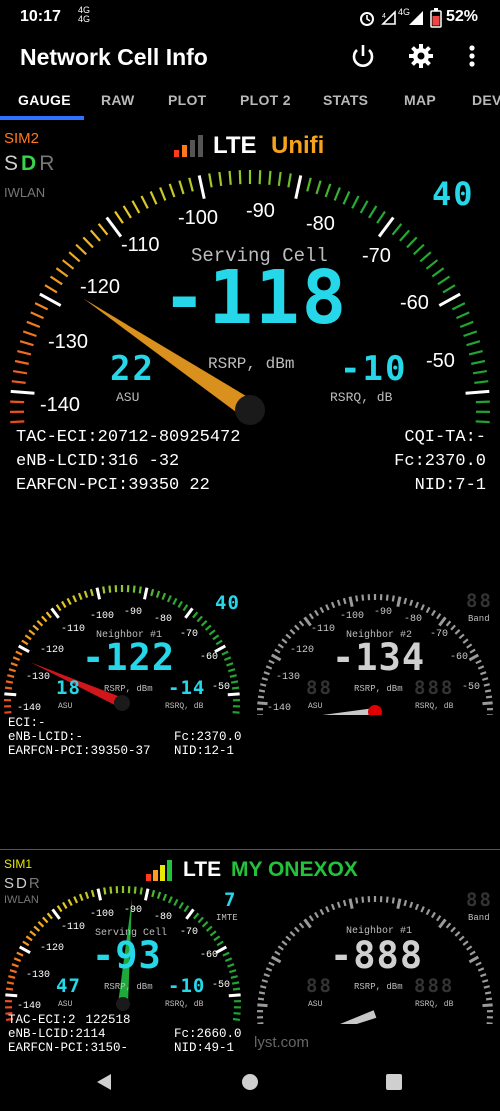 The image size is (500, 1111). What do you see at coordinates (104, 1082) in the screenshot?
I see `back-icon` at bounding box center [104, 1082].